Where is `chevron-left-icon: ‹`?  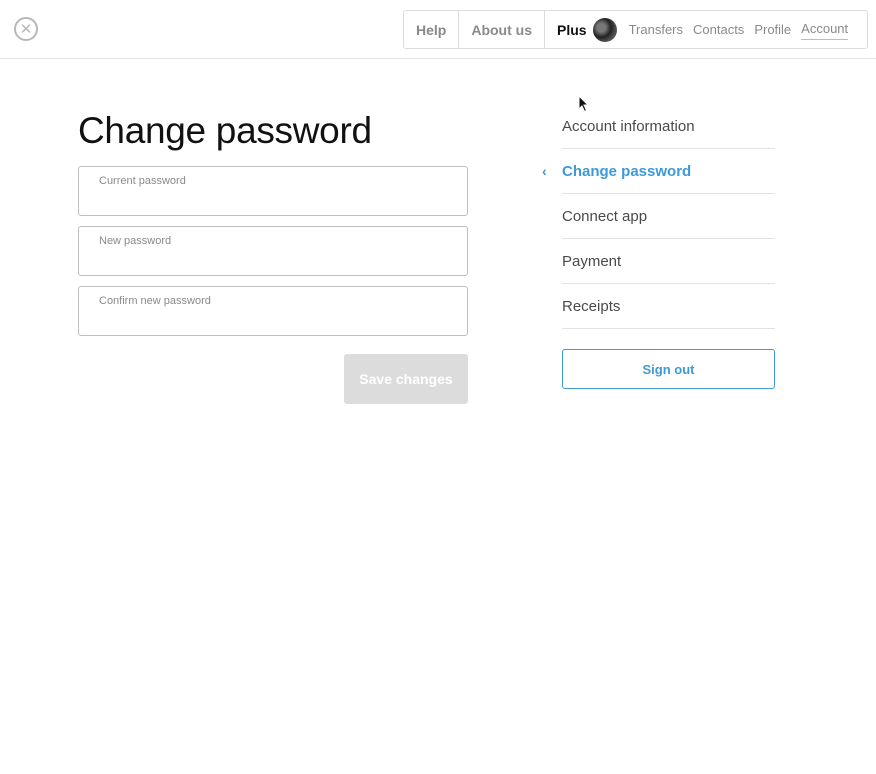
chevron-left-icon: ‹ is located at coordinates (544, 171).